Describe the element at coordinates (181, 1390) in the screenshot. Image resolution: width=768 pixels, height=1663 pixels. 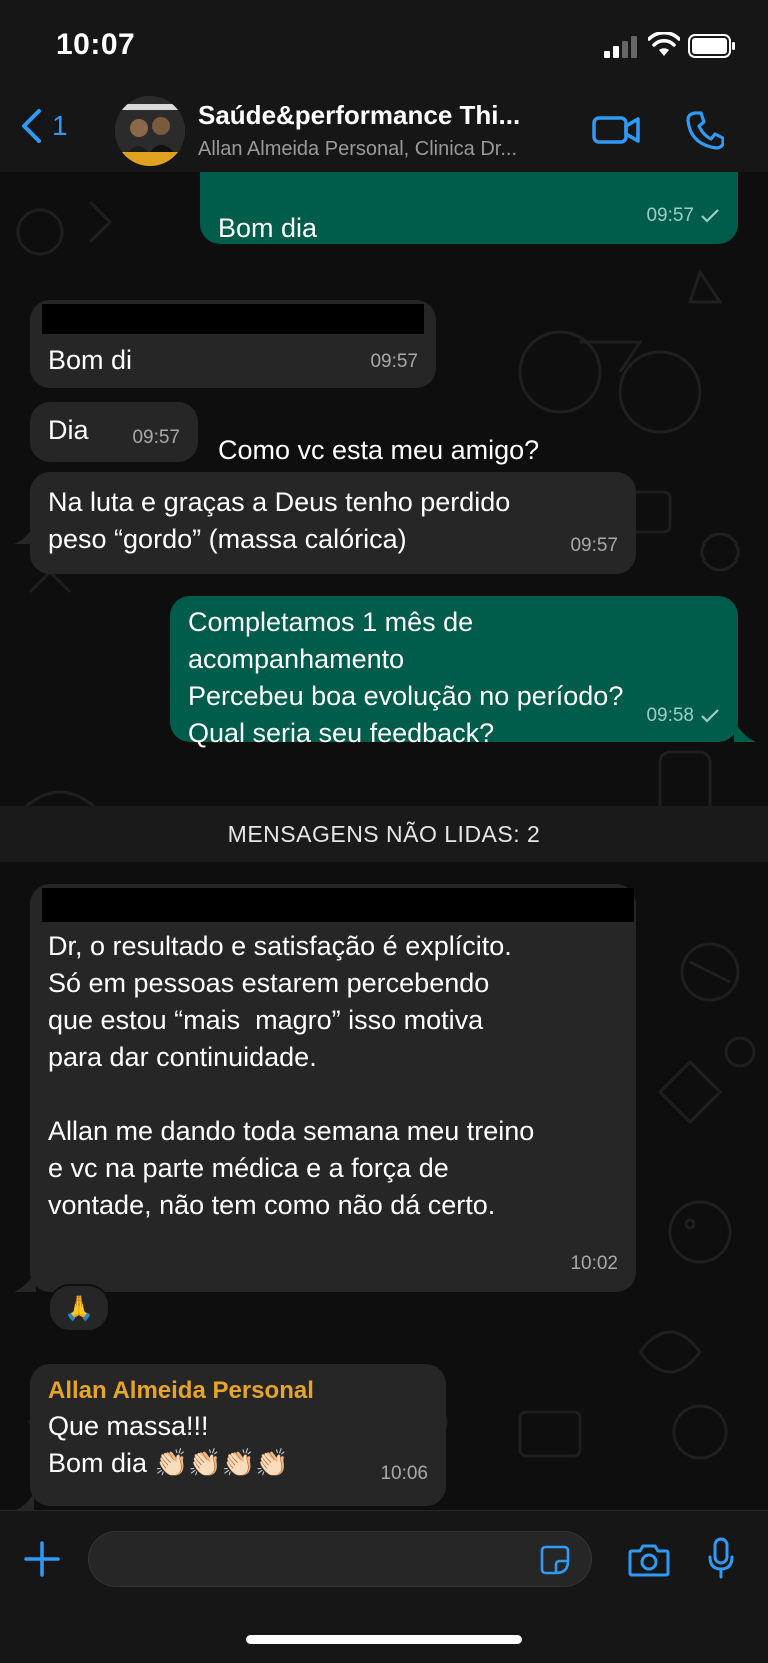
I see `sender-name: Allan Almeida Personal` at that location.